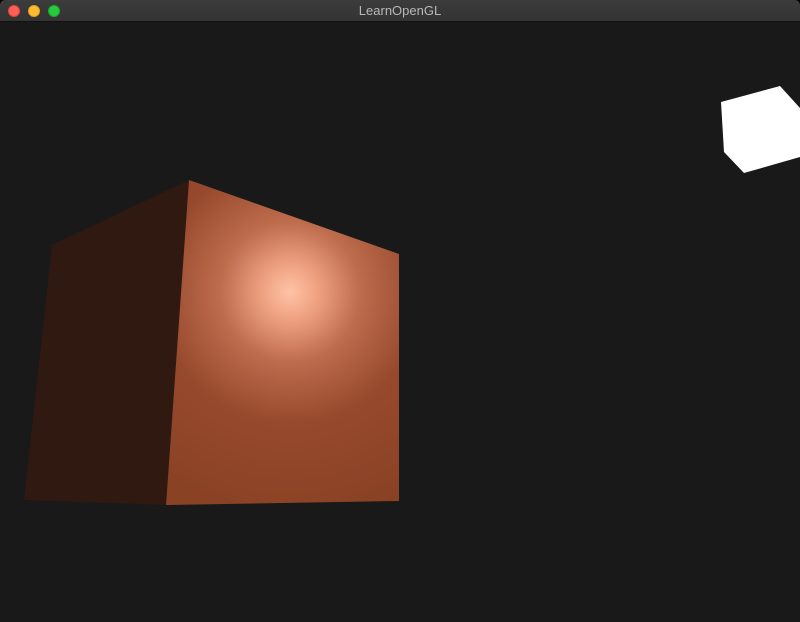  I want to click on light-cube, so click(760, 129).